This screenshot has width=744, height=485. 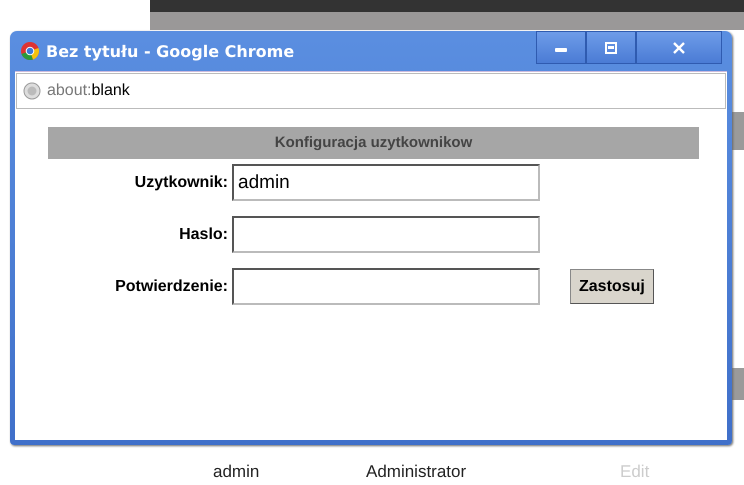 I want to click on maximize-icon, so click(x=611, y=48).